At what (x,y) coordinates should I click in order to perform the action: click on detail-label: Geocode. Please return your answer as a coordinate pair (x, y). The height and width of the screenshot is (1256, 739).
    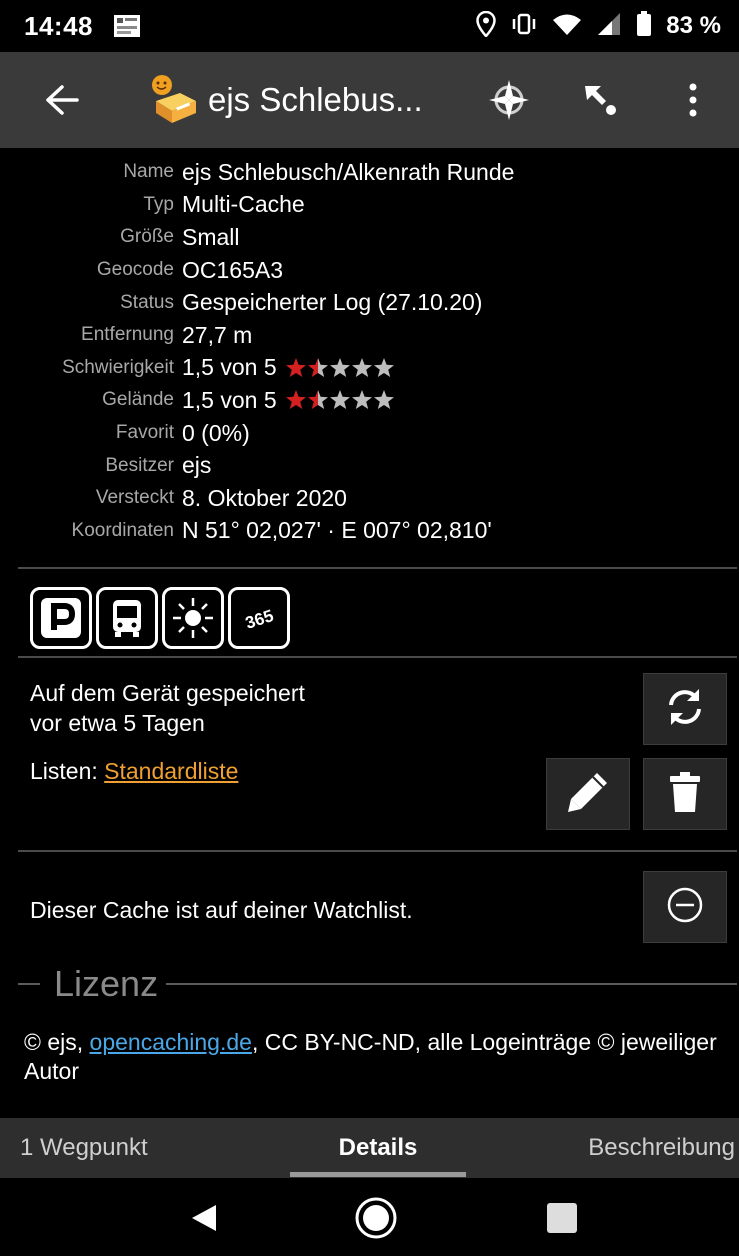
    Looking at the image, I should click on (135, 270).